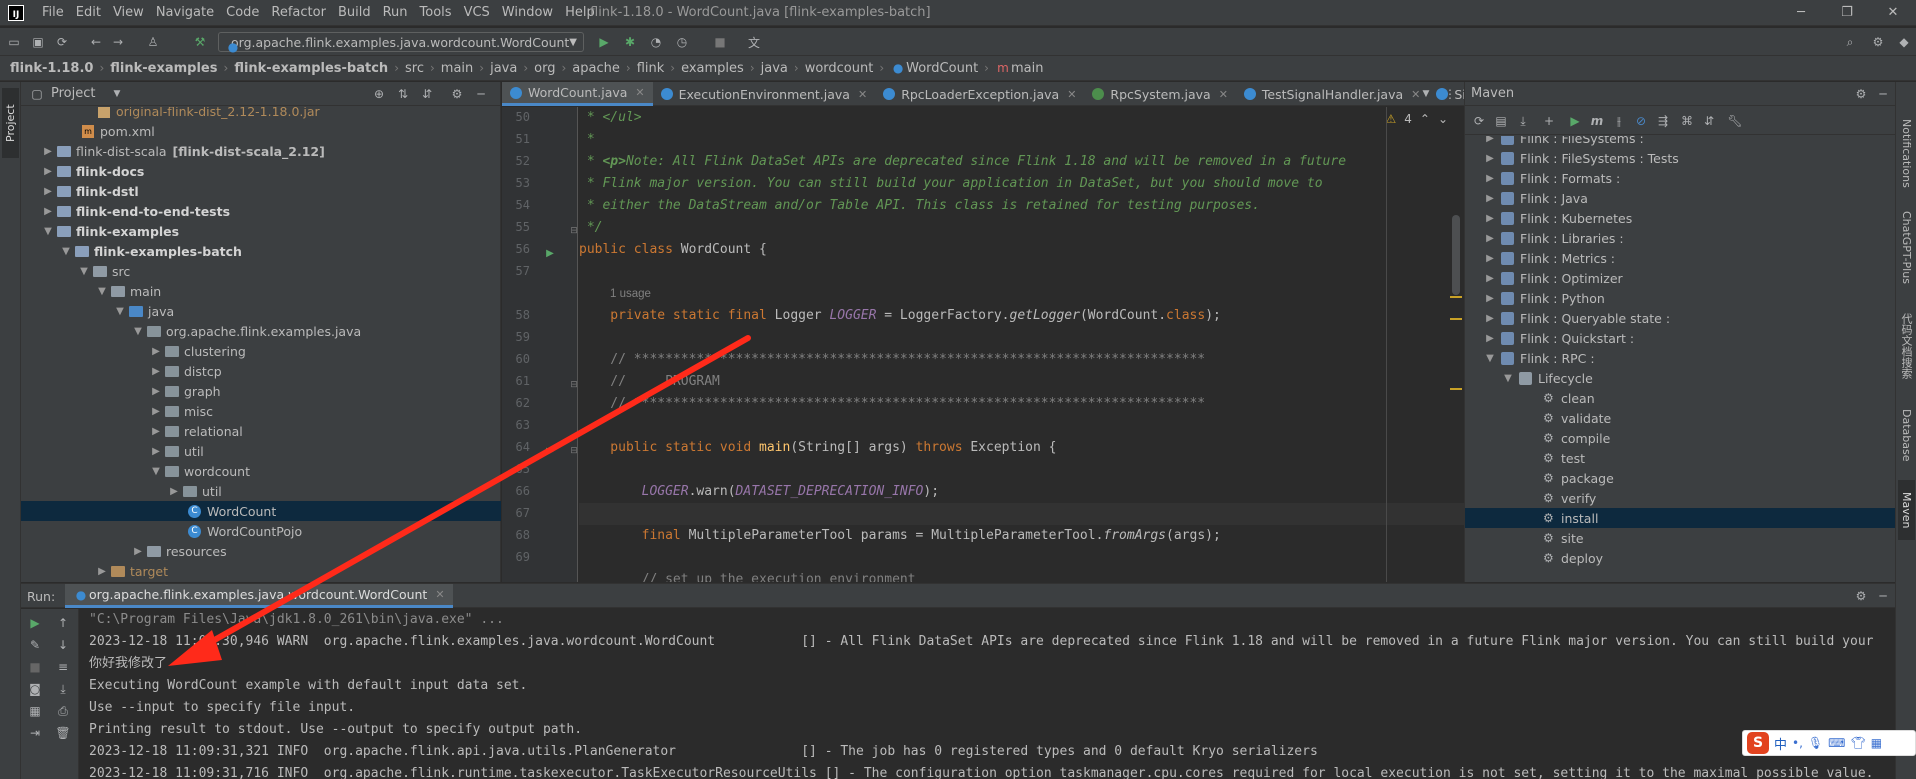 The image size is (1916, 779). Describe the element at coordinates (651, 68) in the screenshot. I see `breadcrumb-item: flink` at that location.